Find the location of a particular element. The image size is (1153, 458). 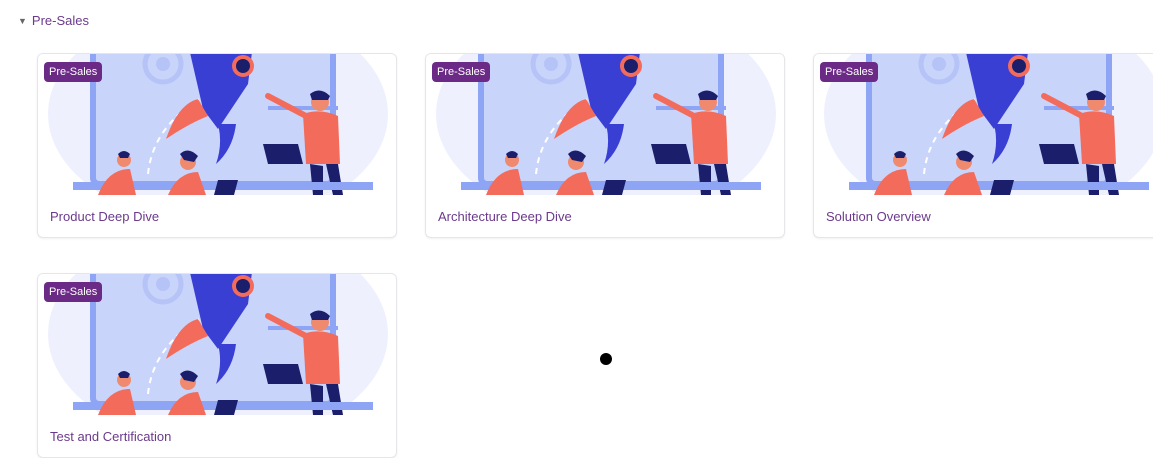

course-title: Architecture Deep Dive is located at coordinates (505, 216).